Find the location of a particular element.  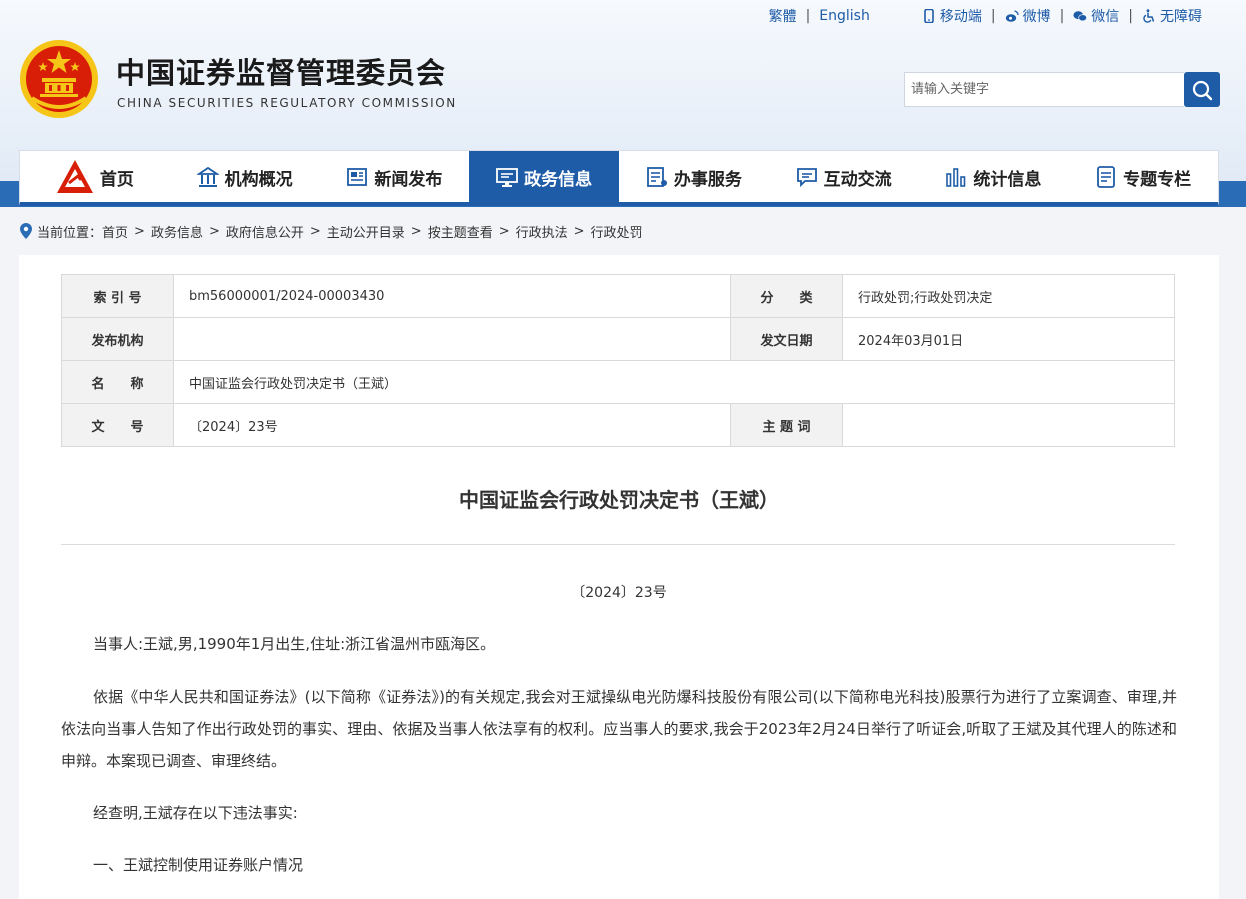

csrc-logo-icon is located at coordinates (74, 176).